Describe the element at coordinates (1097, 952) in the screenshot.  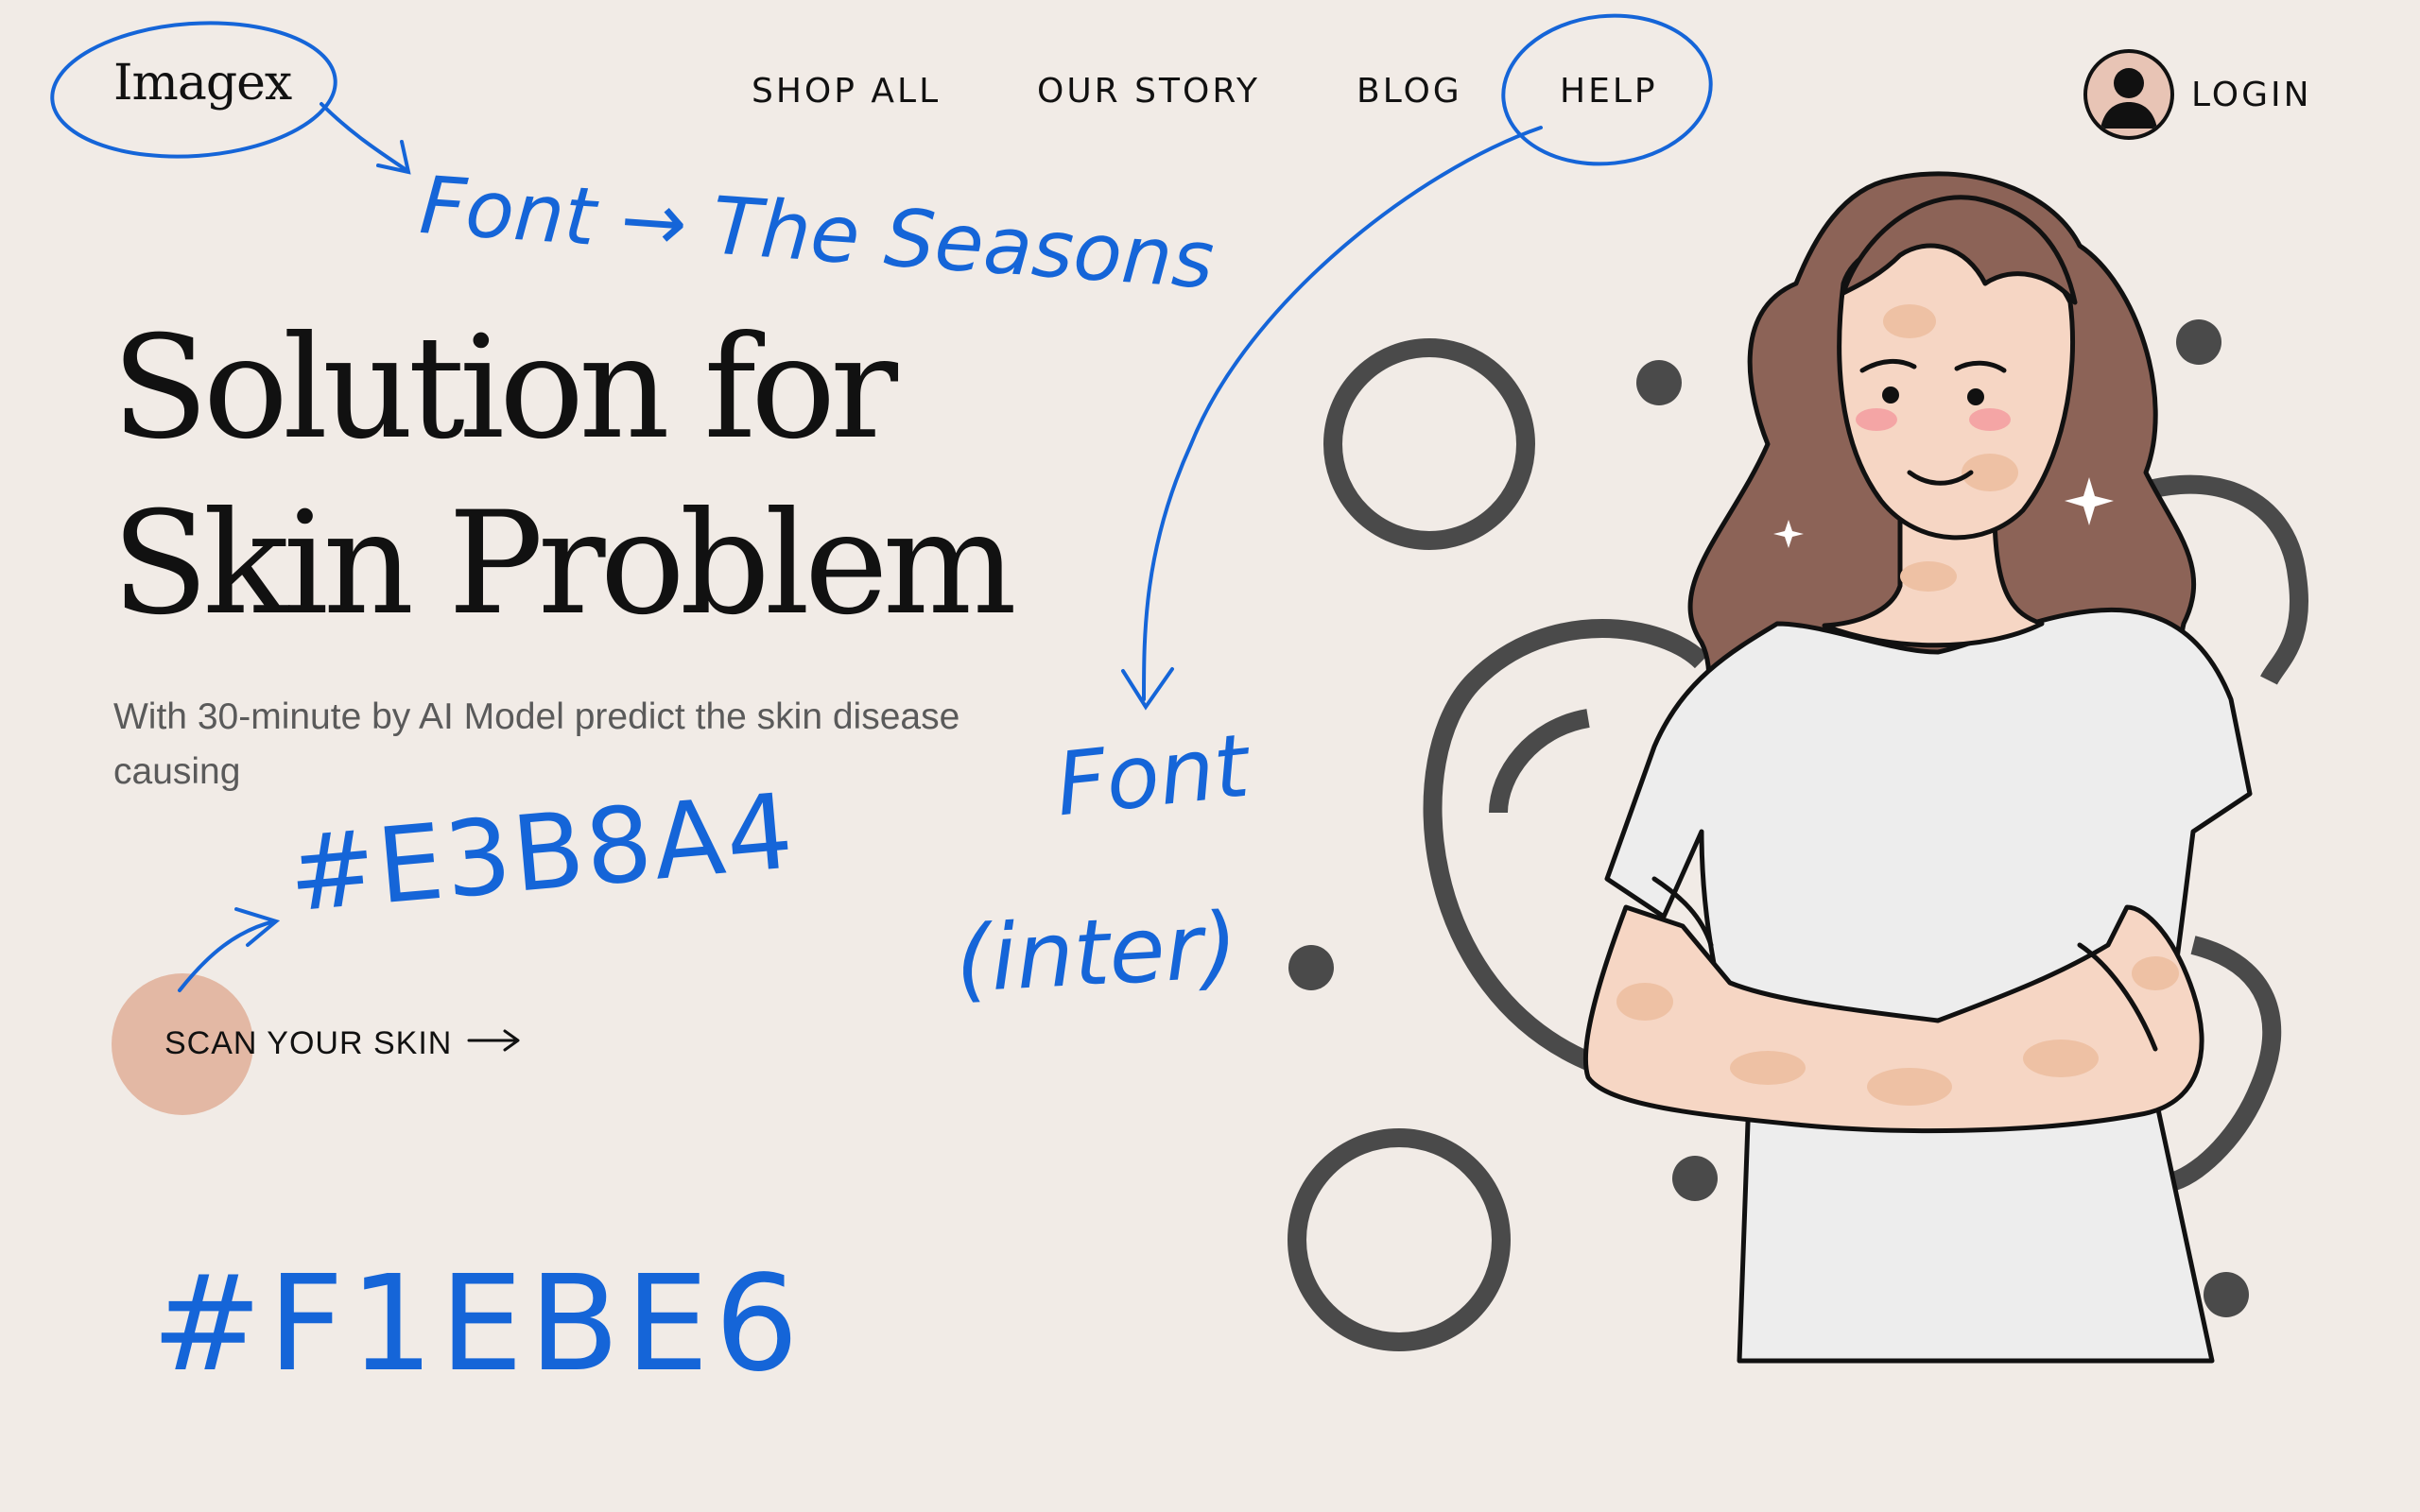
I see `annotation-font-inter: (inter)` at that location.